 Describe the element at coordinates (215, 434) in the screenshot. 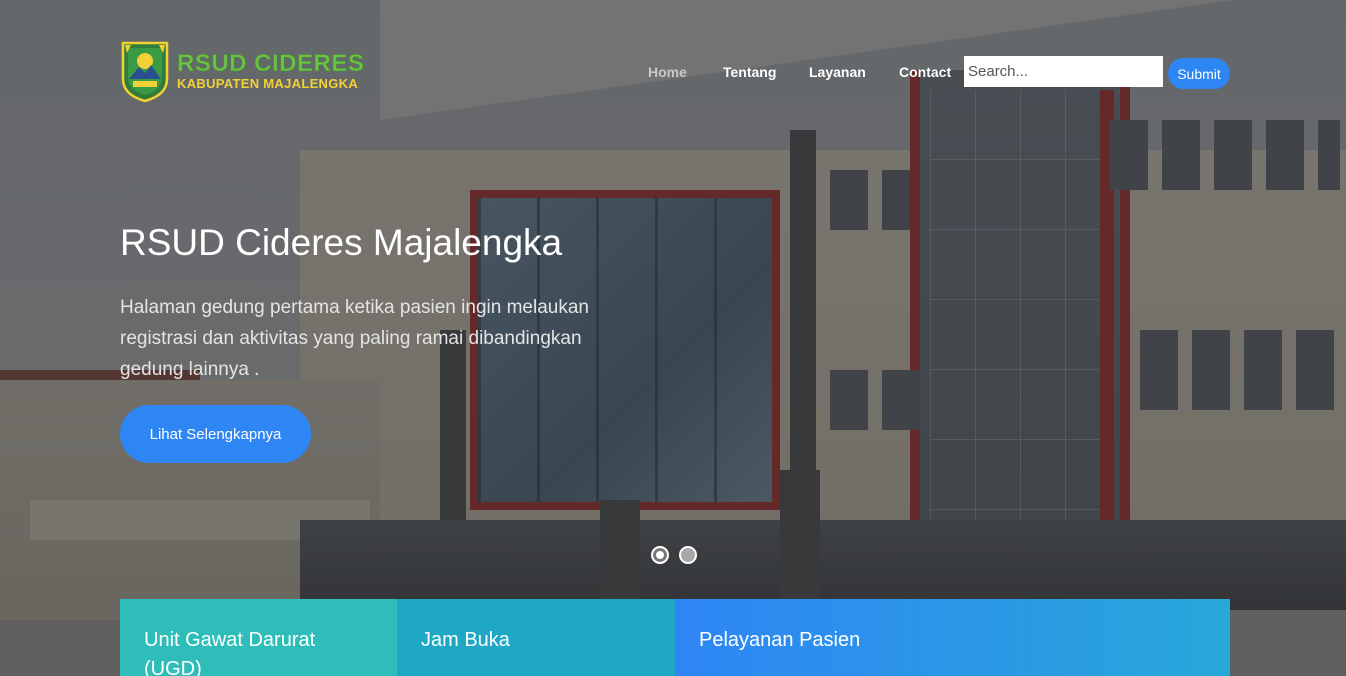

I see `see-more-button: Lihat Selengkapnya` at that location.